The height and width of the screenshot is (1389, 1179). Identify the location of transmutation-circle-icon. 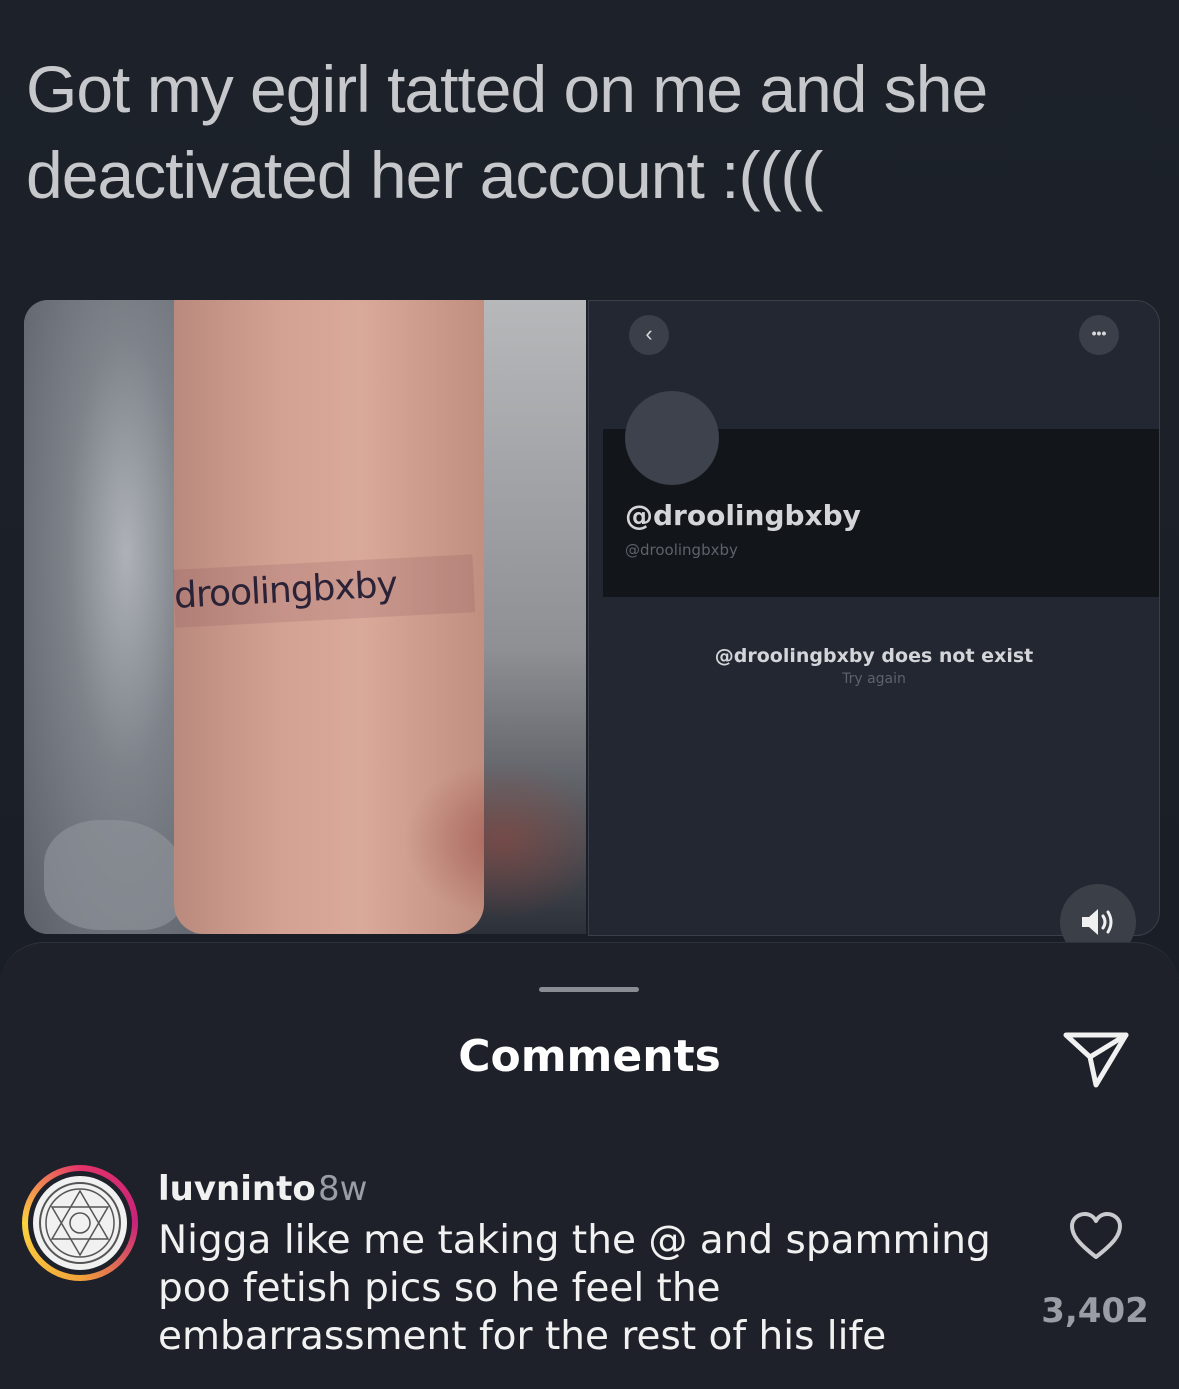
(80, 1223).